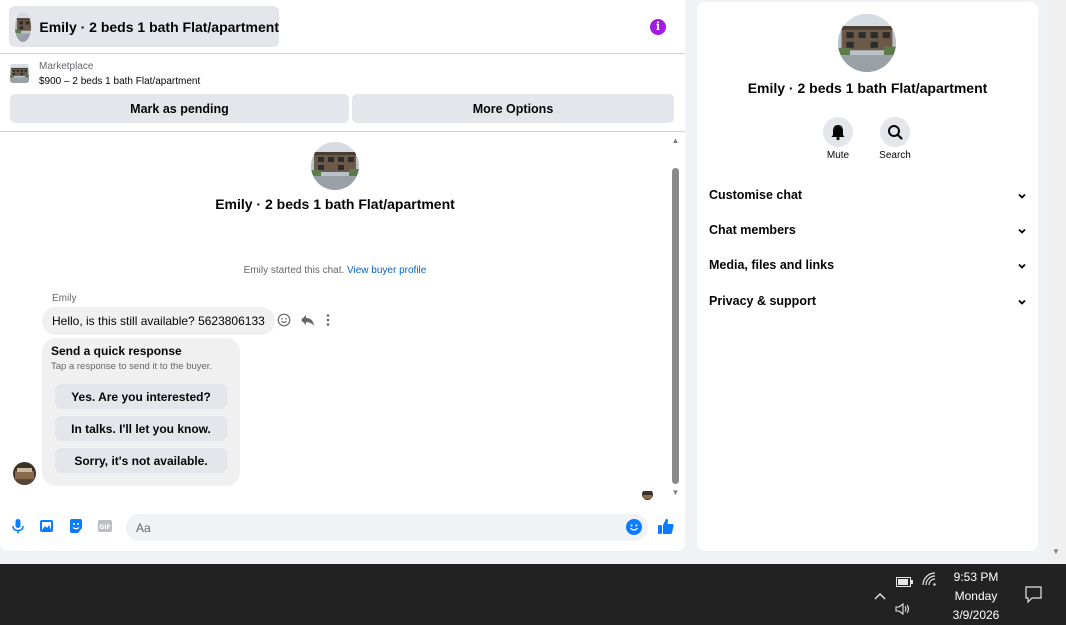  I want to click on quick-response-yes: Yes. Are you interested?, so click(141, 396).